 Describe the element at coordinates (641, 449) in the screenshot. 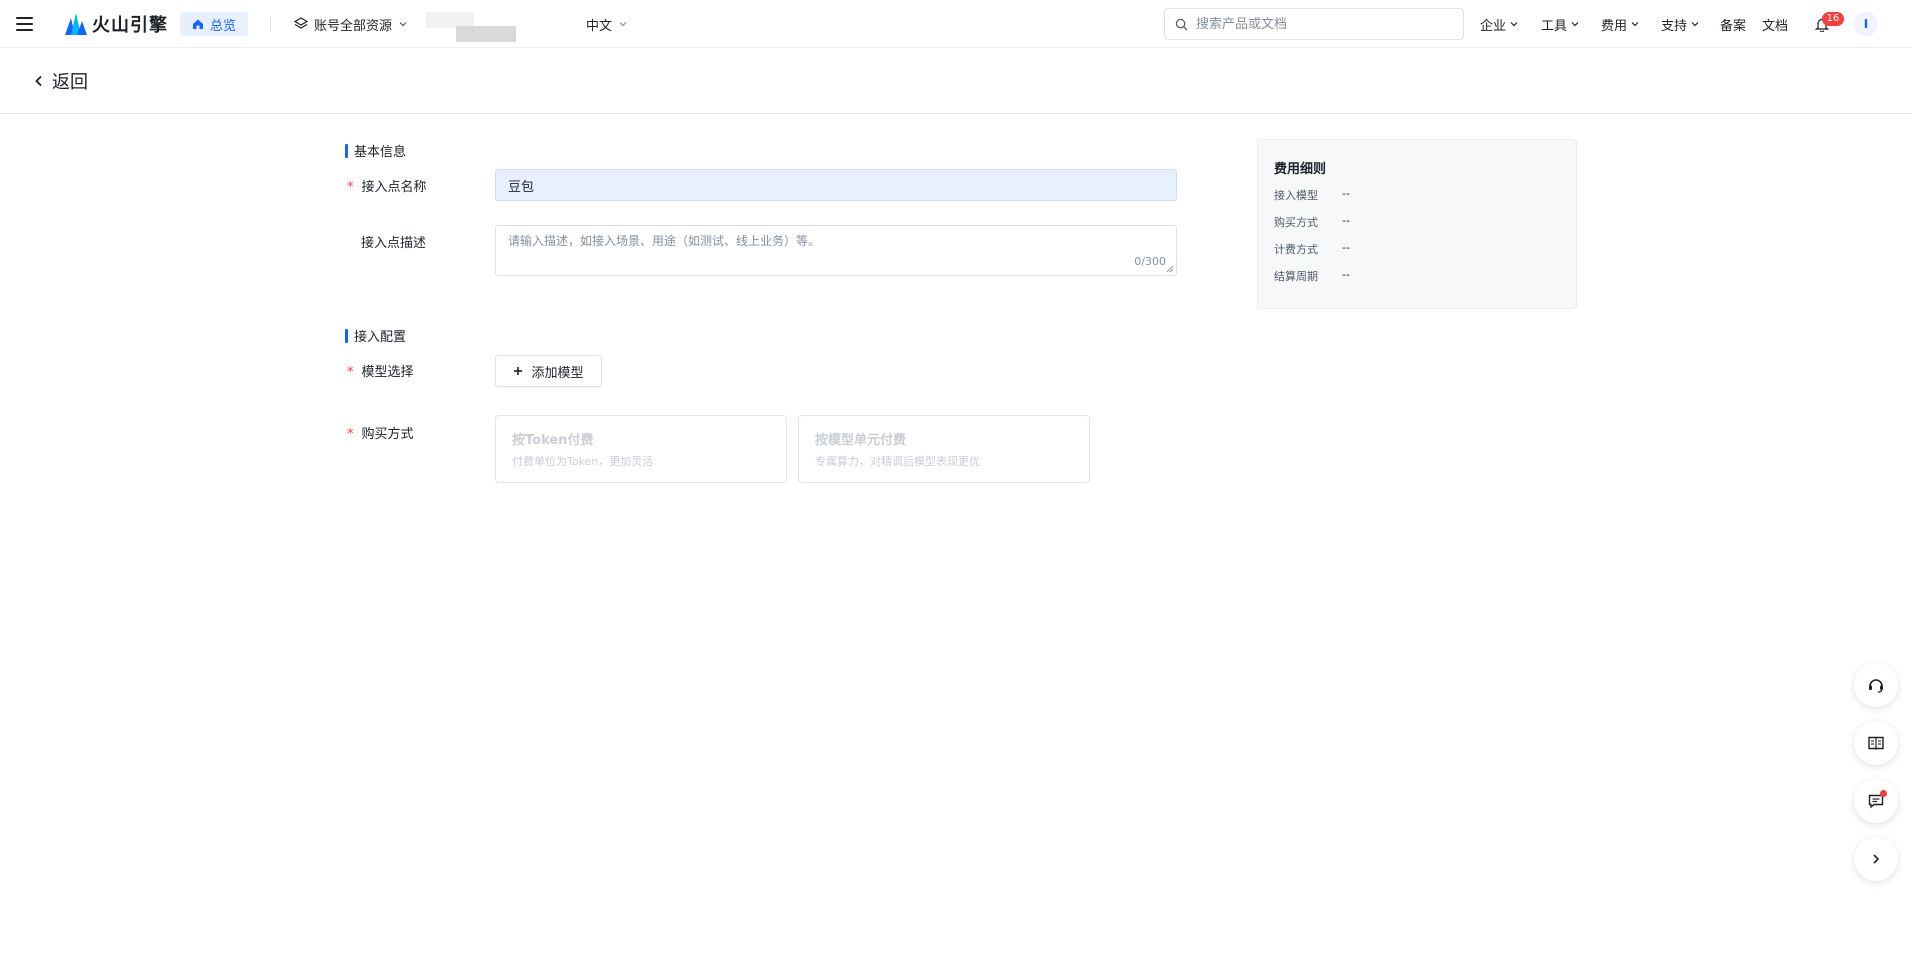

I see `purchase-option-token: 按Token付费 付费单位为Token，更加灵活` at that location.